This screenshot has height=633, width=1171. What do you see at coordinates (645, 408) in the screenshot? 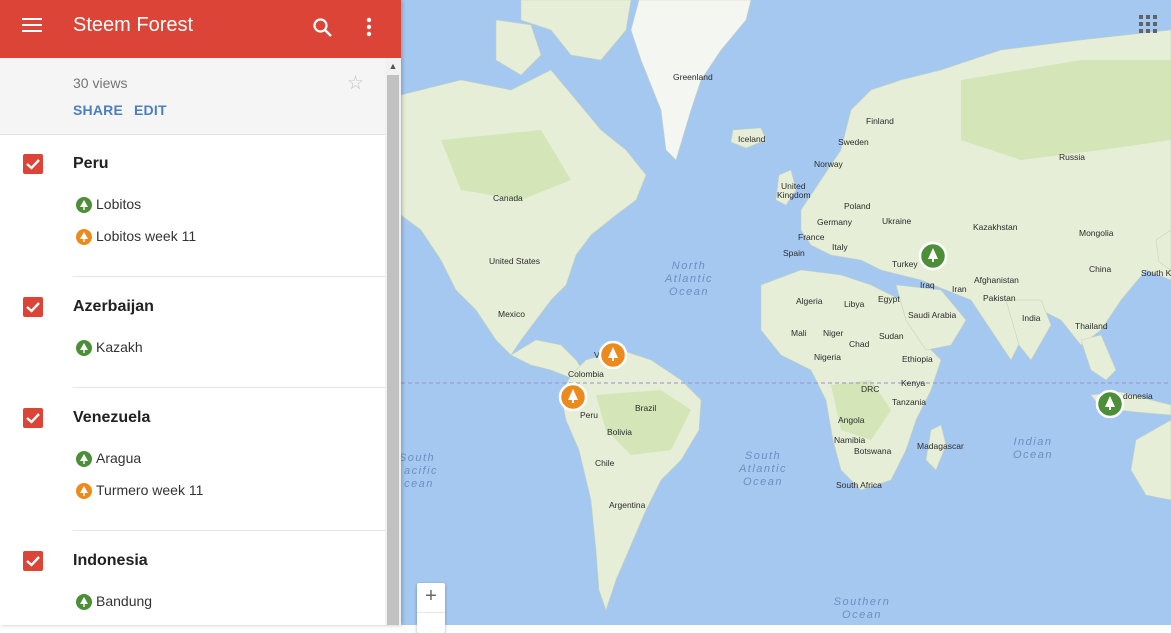
I see `map-label: Brazil` at bounding box center [645, 408].